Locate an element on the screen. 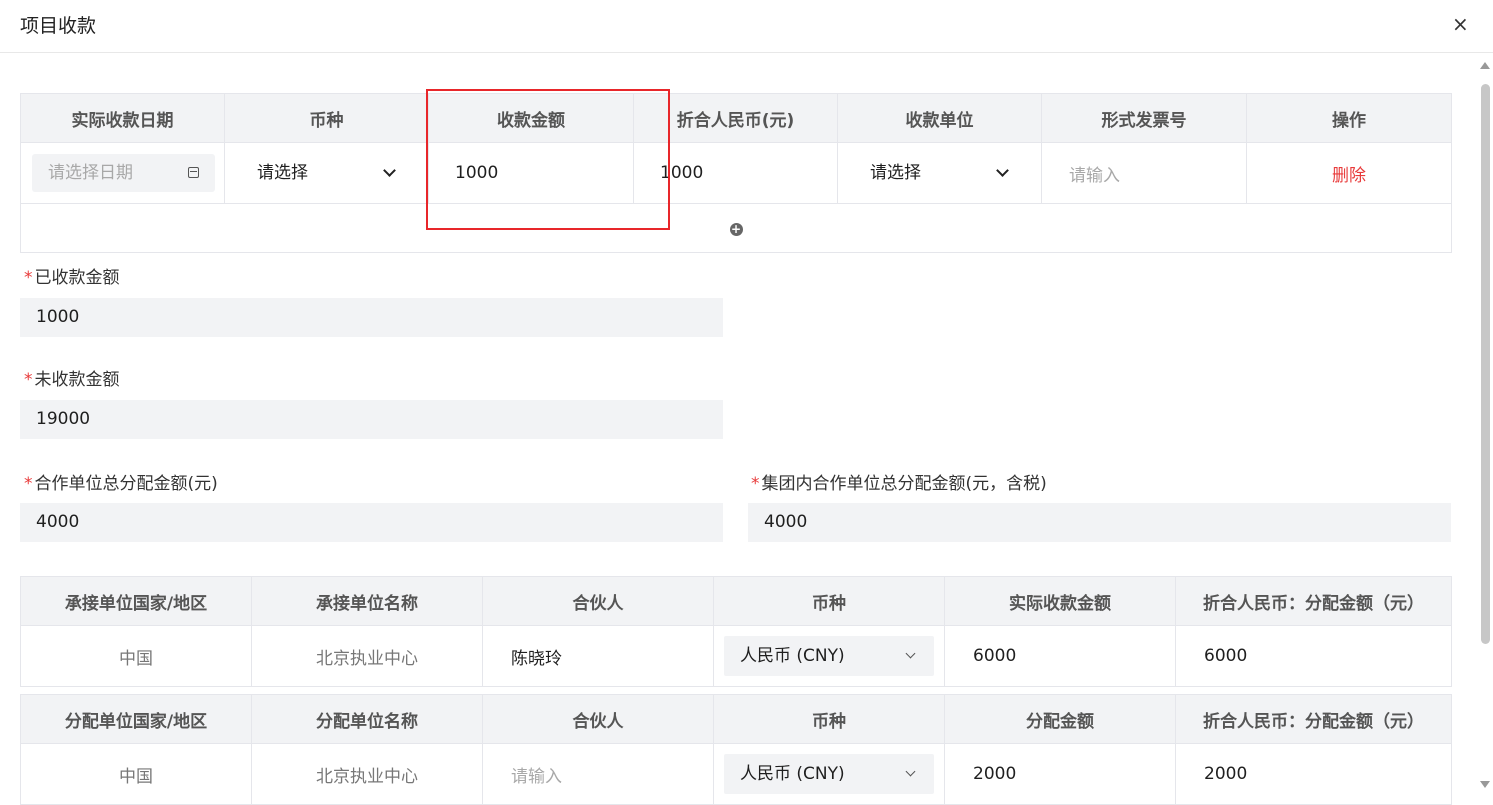 The height and width of the screenshot is (805, 1493). date-picker: 请选择日期 is located at coordinates (123, 173).